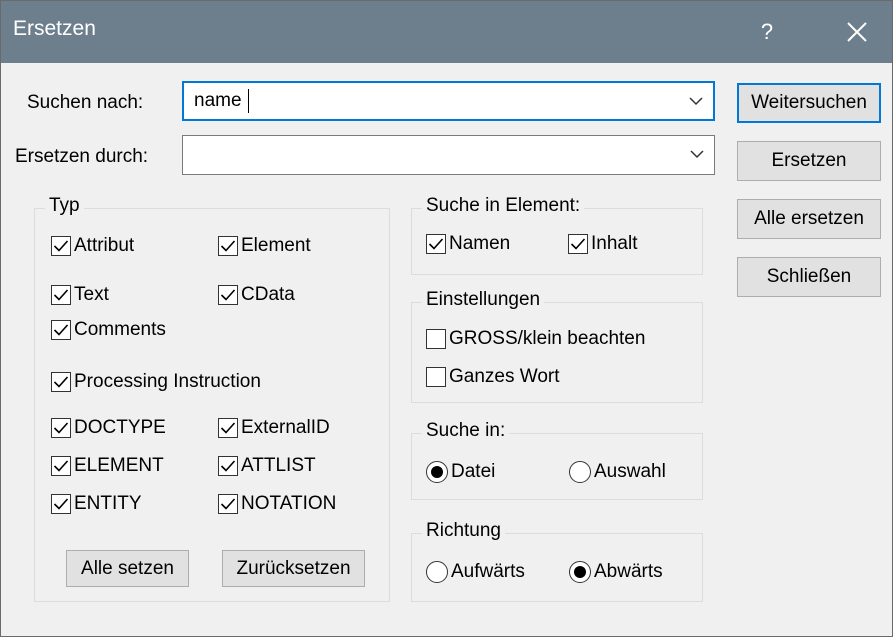  I want to click on checkbox-attribut: Attribut, so click(92, 246).